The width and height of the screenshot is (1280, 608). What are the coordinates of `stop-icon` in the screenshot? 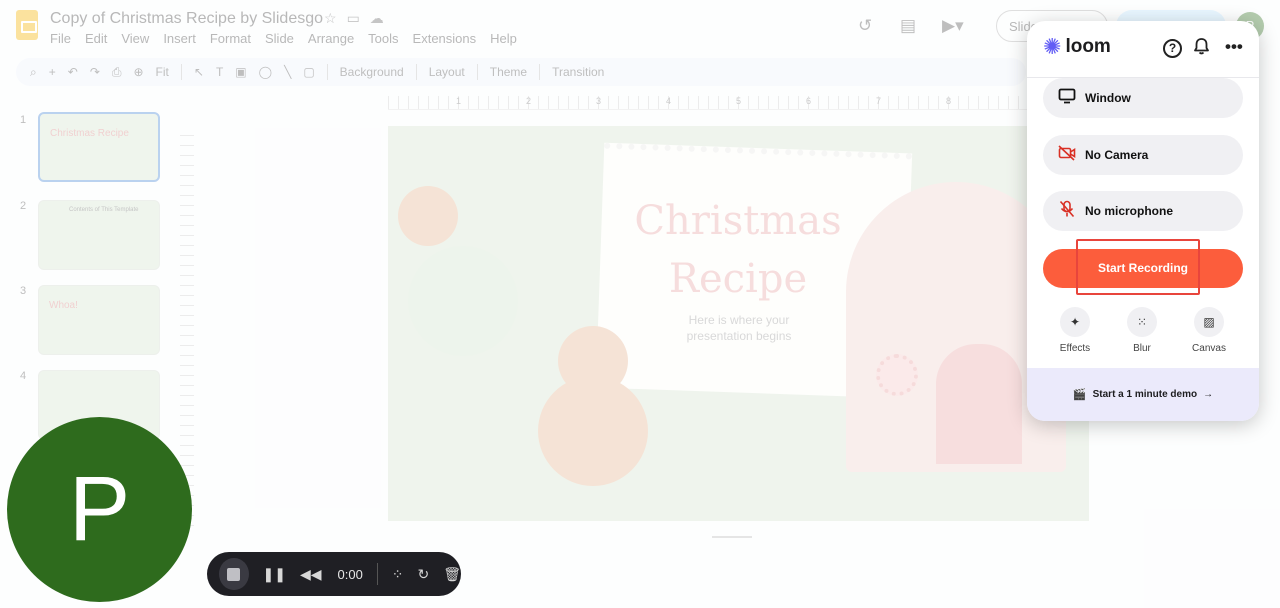 It's located at (234, 574).